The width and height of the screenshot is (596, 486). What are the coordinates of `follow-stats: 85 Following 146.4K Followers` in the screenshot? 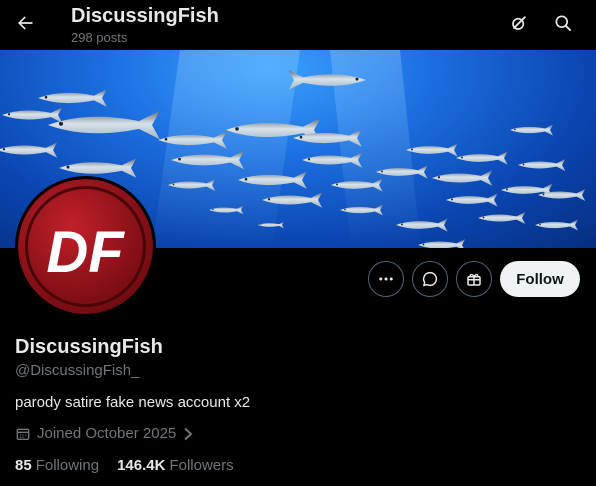 It's located at (124, 466).